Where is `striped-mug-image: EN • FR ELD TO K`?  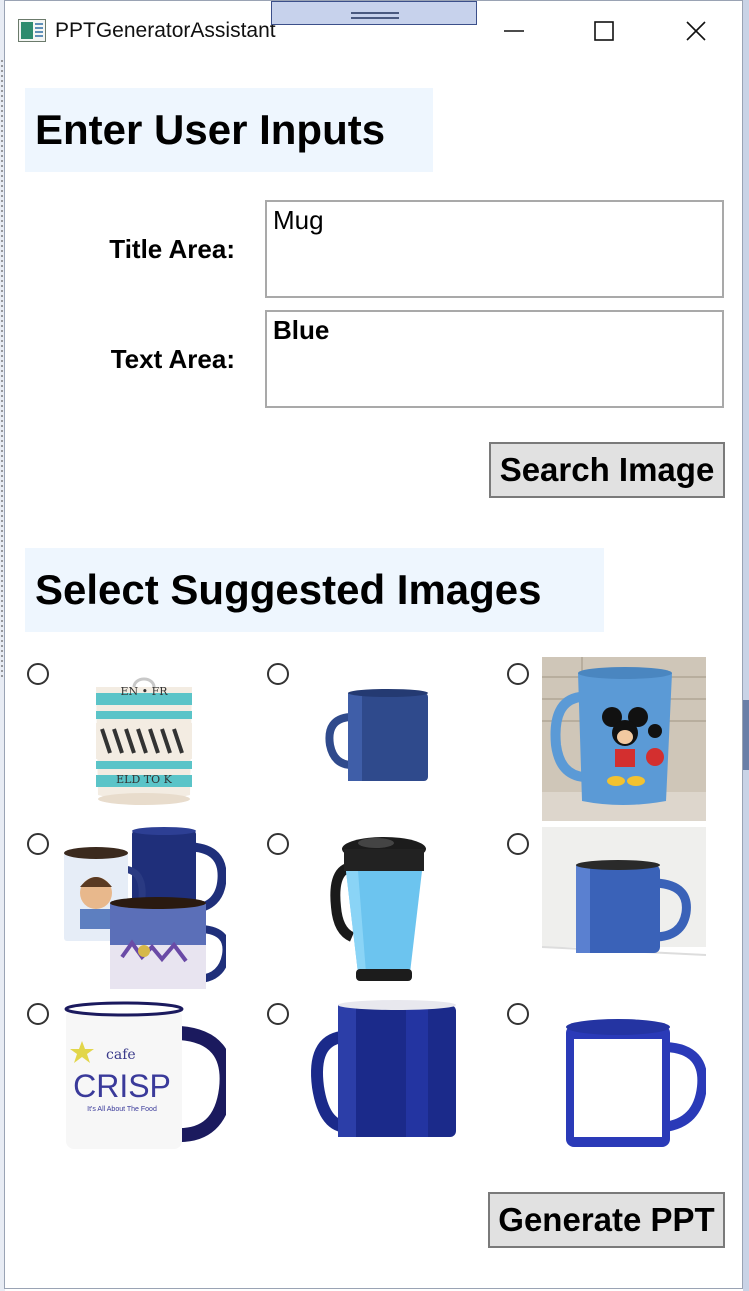 striped-mug-image: EN • FR ELD TO K is located at coordinates (144, 739).